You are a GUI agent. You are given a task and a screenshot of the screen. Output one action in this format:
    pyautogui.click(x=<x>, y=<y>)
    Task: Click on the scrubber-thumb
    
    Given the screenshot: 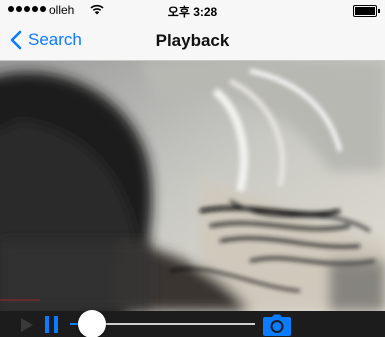 What is the action you would take?
    pyautogui.click(x=92, y=323)
    